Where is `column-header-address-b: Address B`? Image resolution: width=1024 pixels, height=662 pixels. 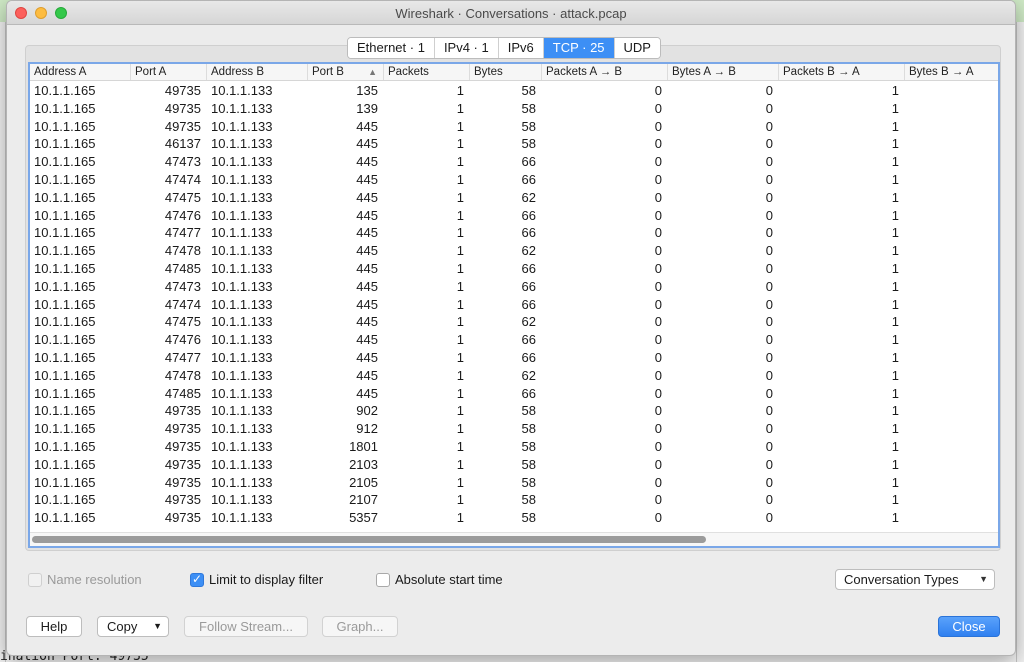
column-header-address-b: Address B is located at coordinates (257, 72).